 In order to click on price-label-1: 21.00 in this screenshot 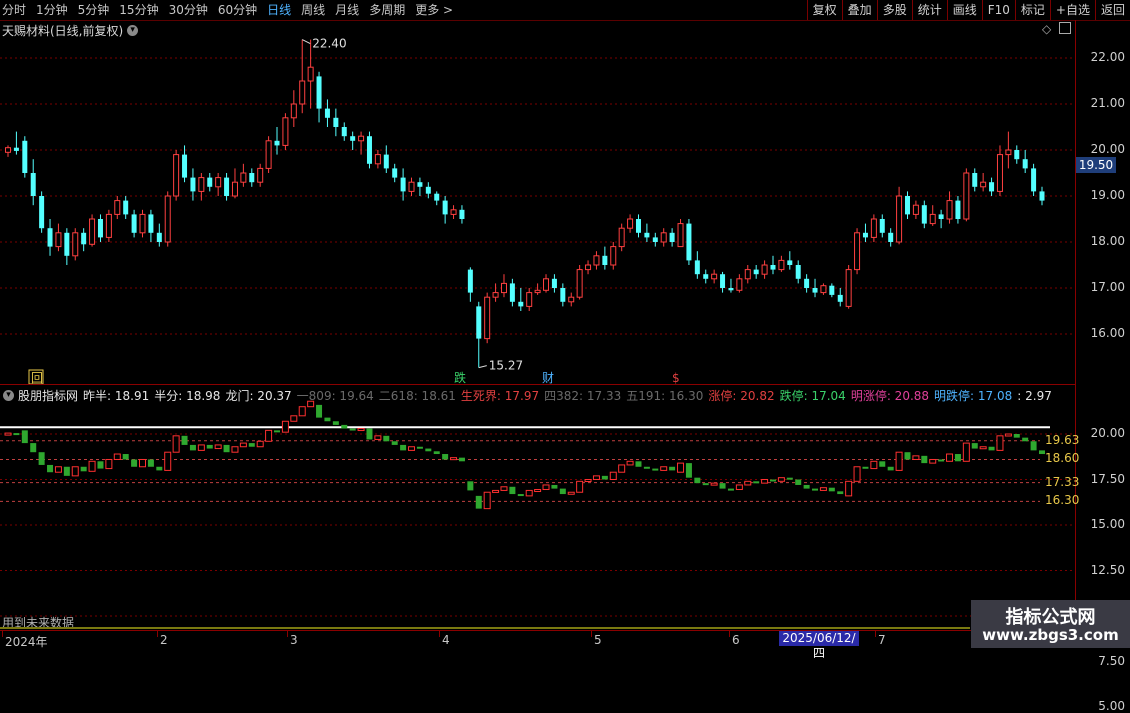, I will do `click(1107, 103)`.